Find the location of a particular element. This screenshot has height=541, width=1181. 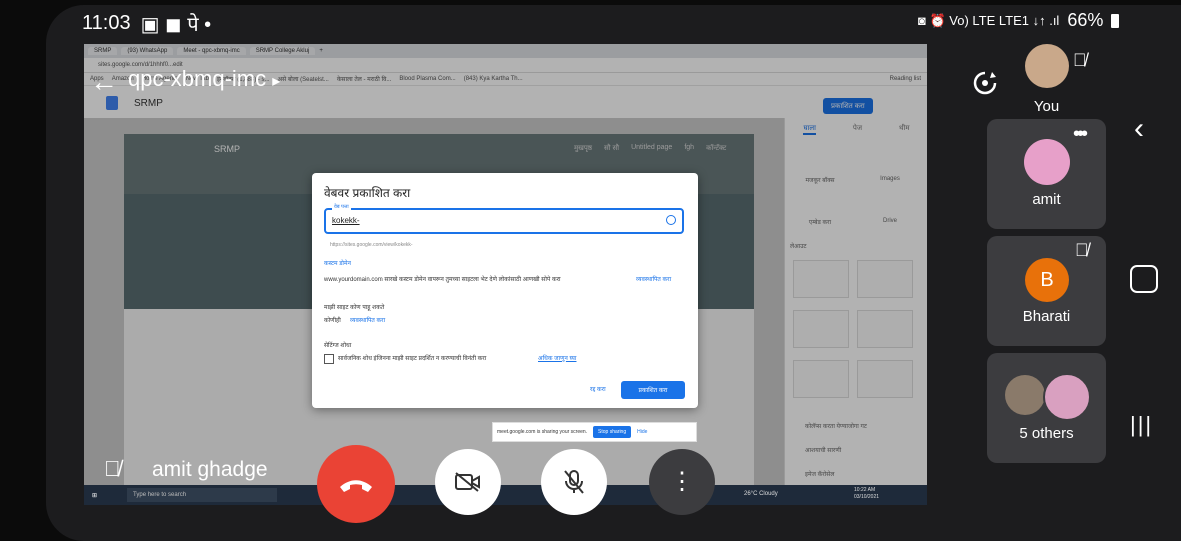

hide-banner-link: Hide is located at coordinates (642, 432).